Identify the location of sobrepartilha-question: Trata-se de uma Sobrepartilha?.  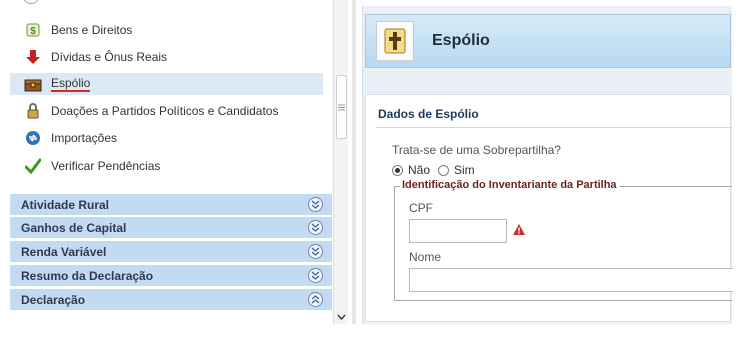
(476, 150).